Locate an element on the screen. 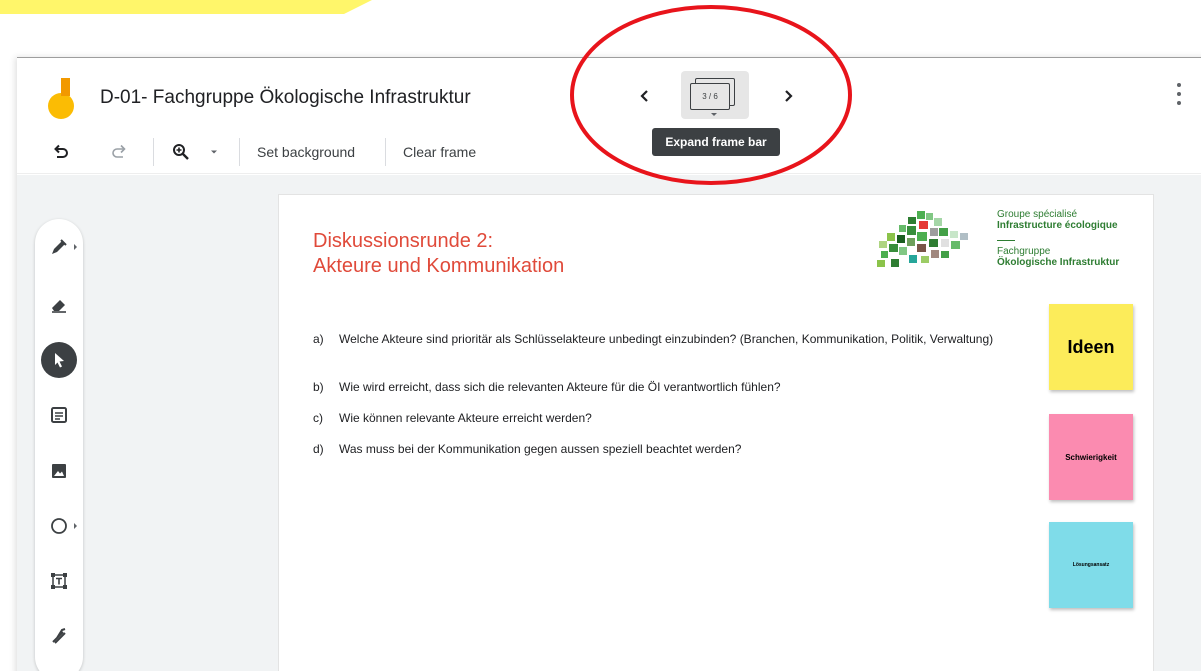 The width and height of the screenshot is (1201, 671). pen-tool is located at coordinates (59, 247).